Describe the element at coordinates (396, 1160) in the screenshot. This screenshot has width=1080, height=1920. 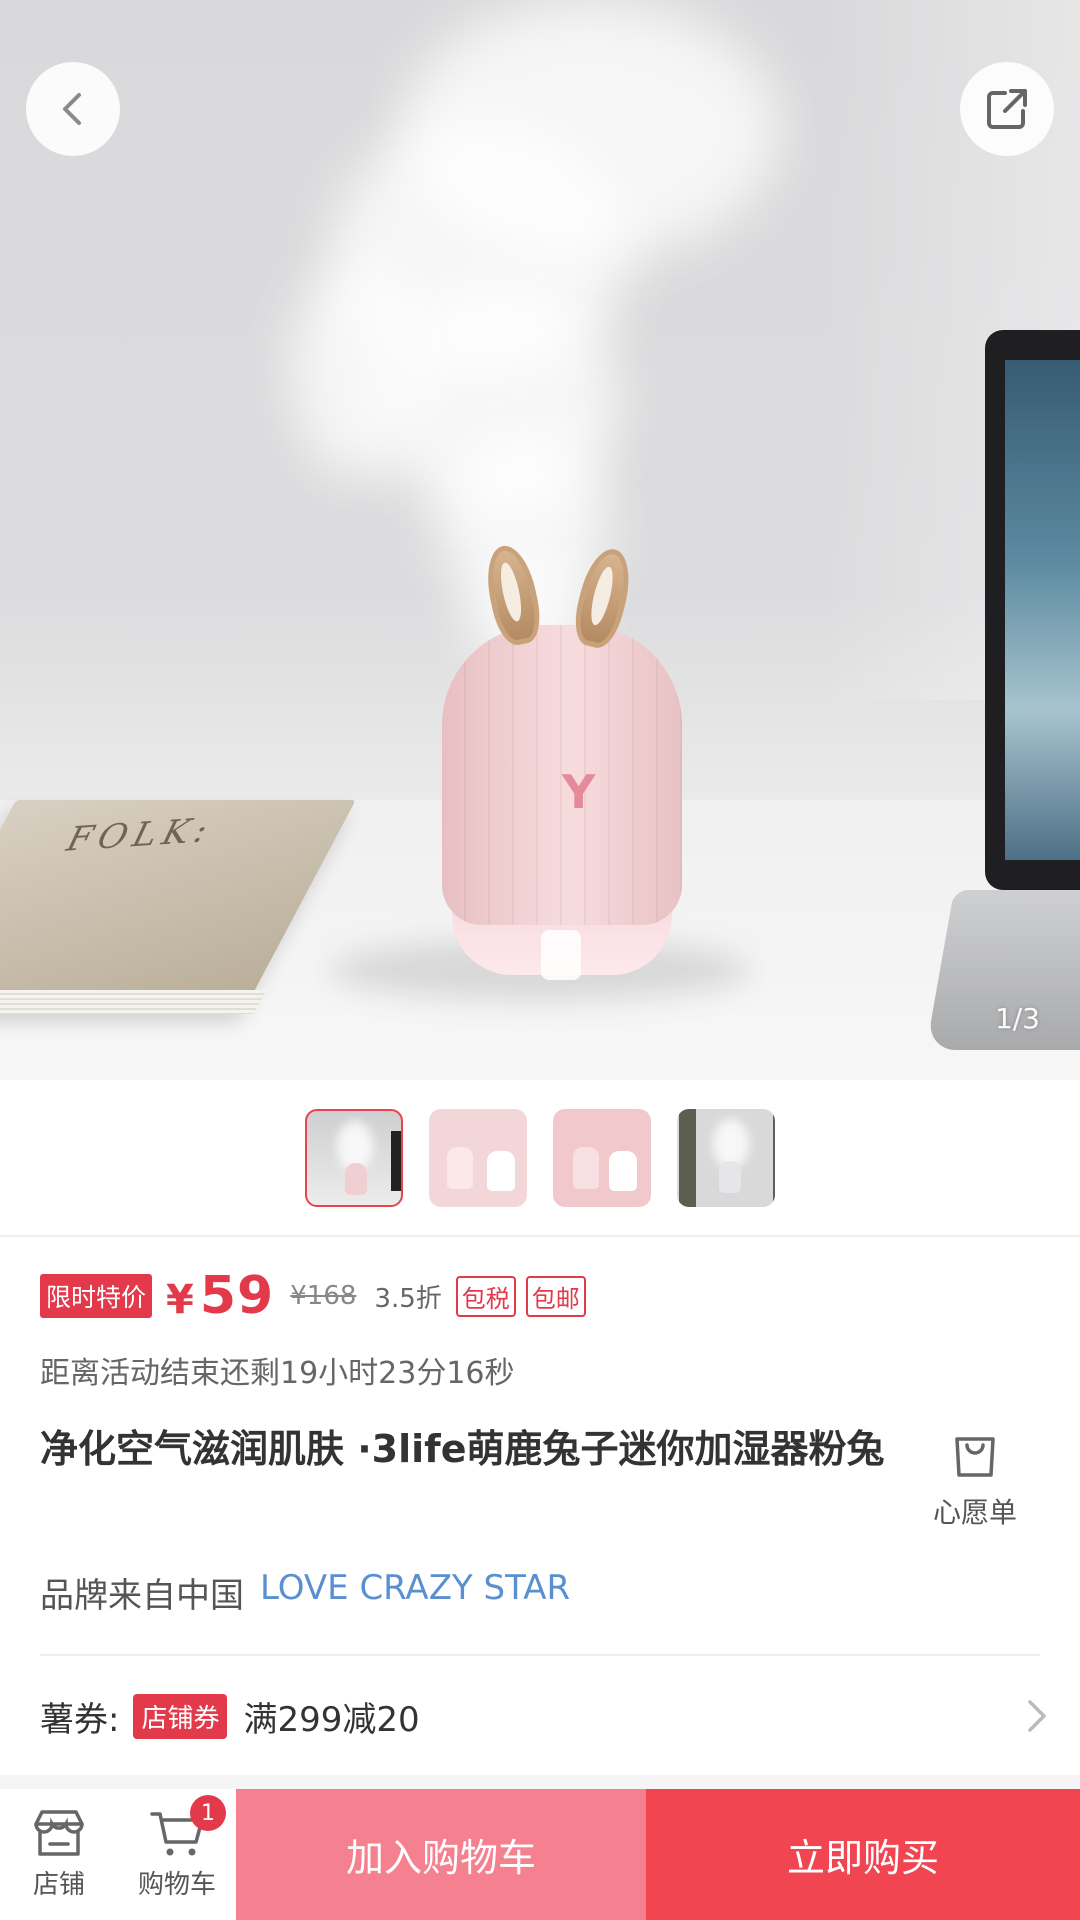
I see `thumb-laptop` at that location.